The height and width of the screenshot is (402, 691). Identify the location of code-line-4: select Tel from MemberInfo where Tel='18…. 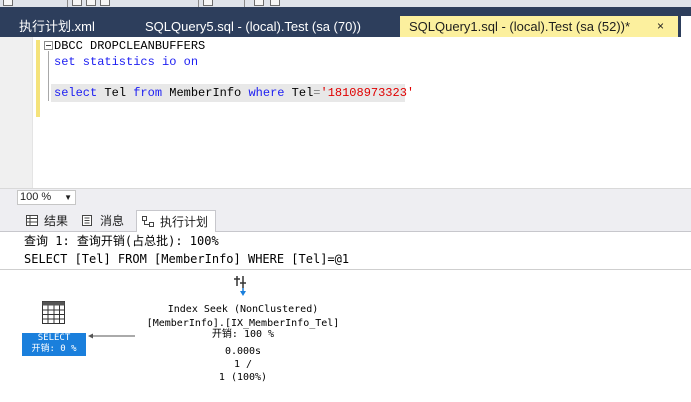
(234, 93).